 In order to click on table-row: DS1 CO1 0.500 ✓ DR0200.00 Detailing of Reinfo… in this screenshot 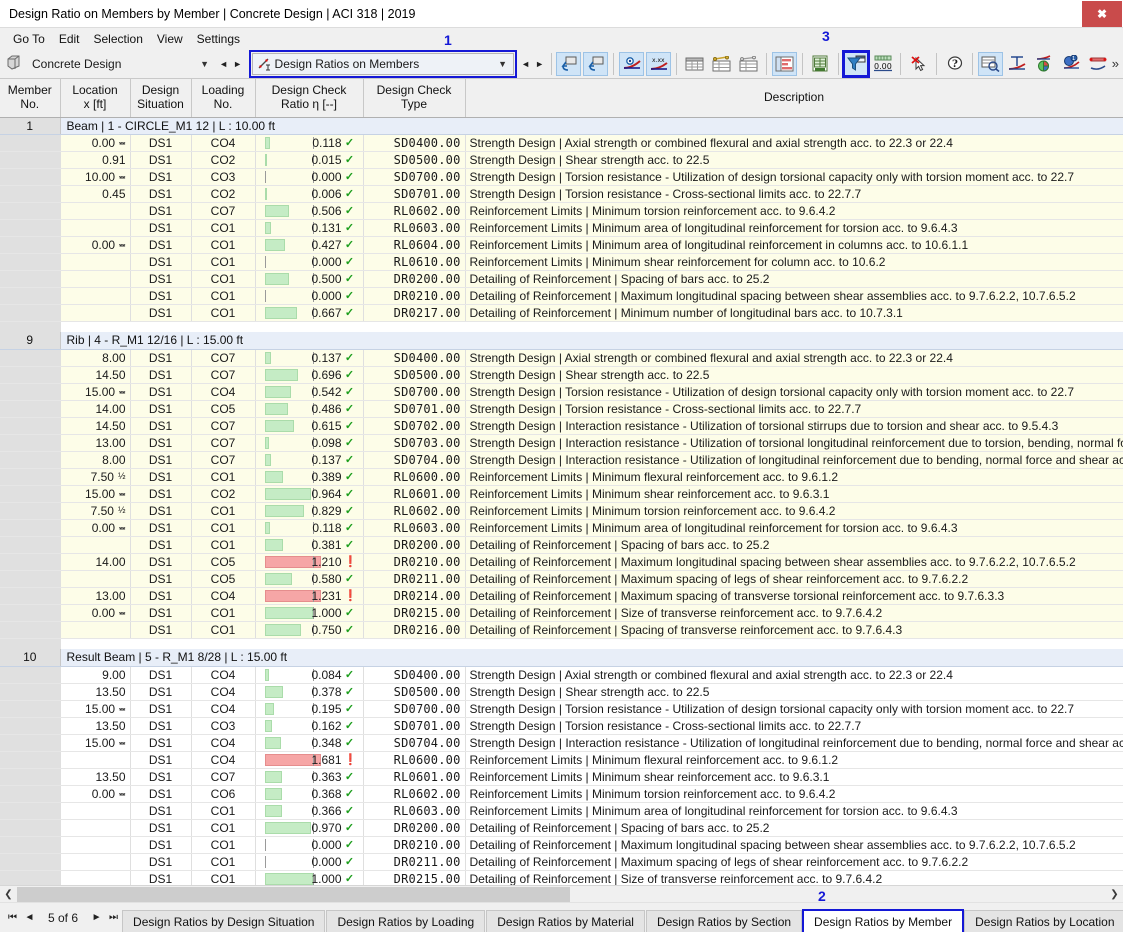, I will do `click(561, 279)`.